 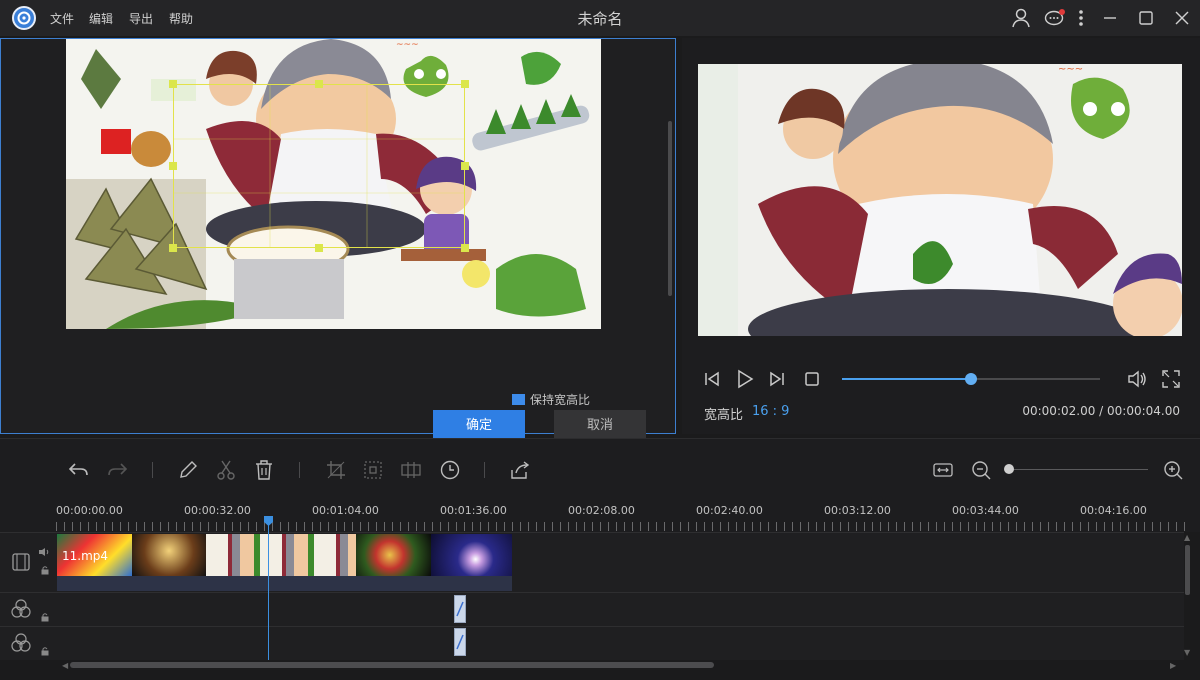 What do you see at coordinates (1113, 510) in the screenshot?
I see `ruler-label: 00:04:16.00` at bounding box center [1113, 510].